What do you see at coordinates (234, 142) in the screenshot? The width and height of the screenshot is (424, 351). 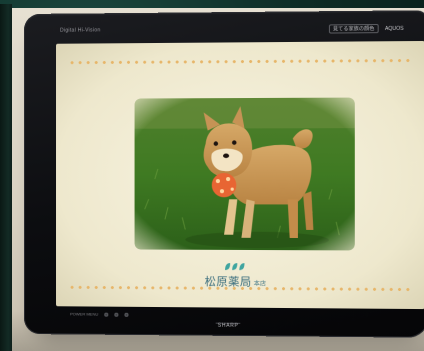 I see `dog-eye-right` at bounding box center [234, 142].